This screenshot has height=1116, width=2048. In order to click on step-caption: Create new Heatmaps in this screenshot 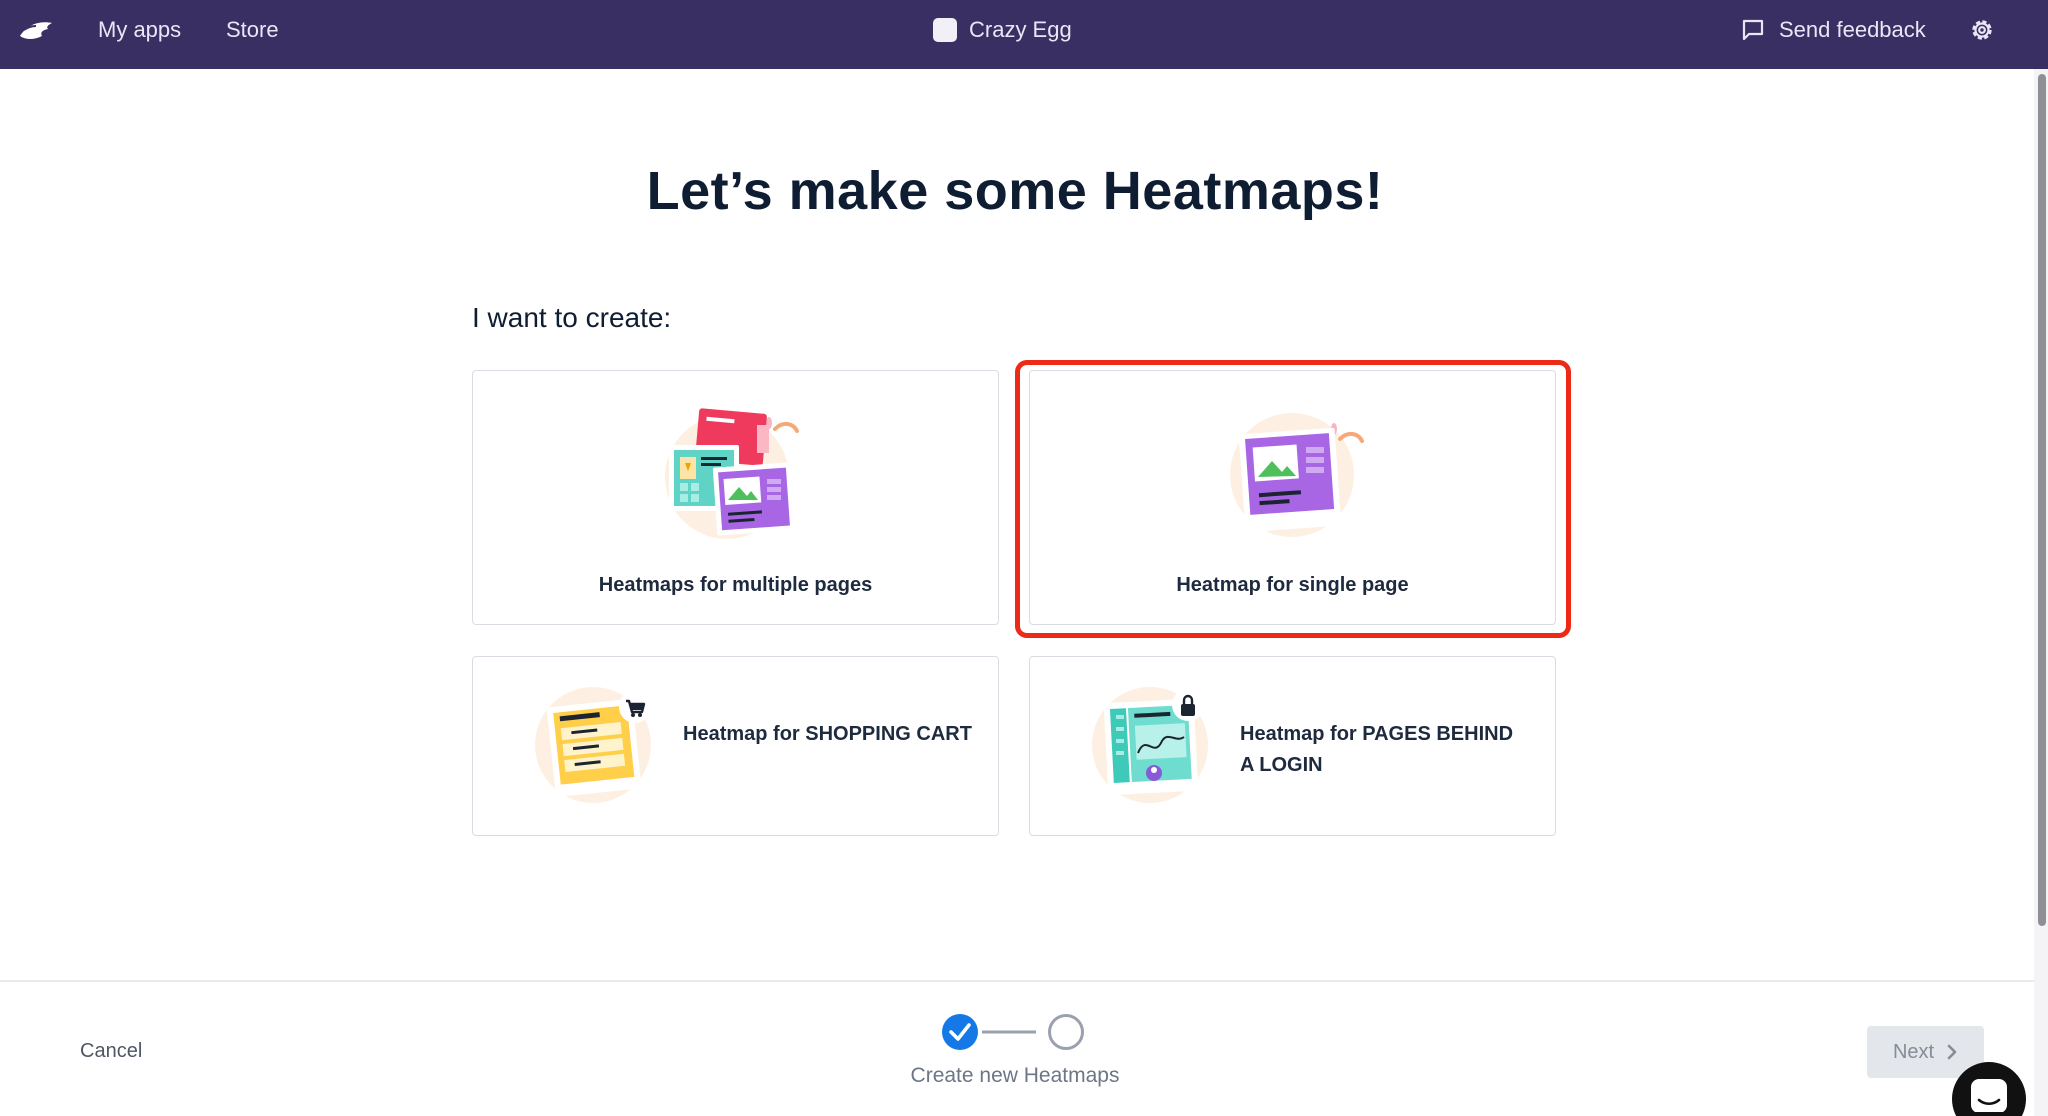, I will do `click(1015, 1075)`.